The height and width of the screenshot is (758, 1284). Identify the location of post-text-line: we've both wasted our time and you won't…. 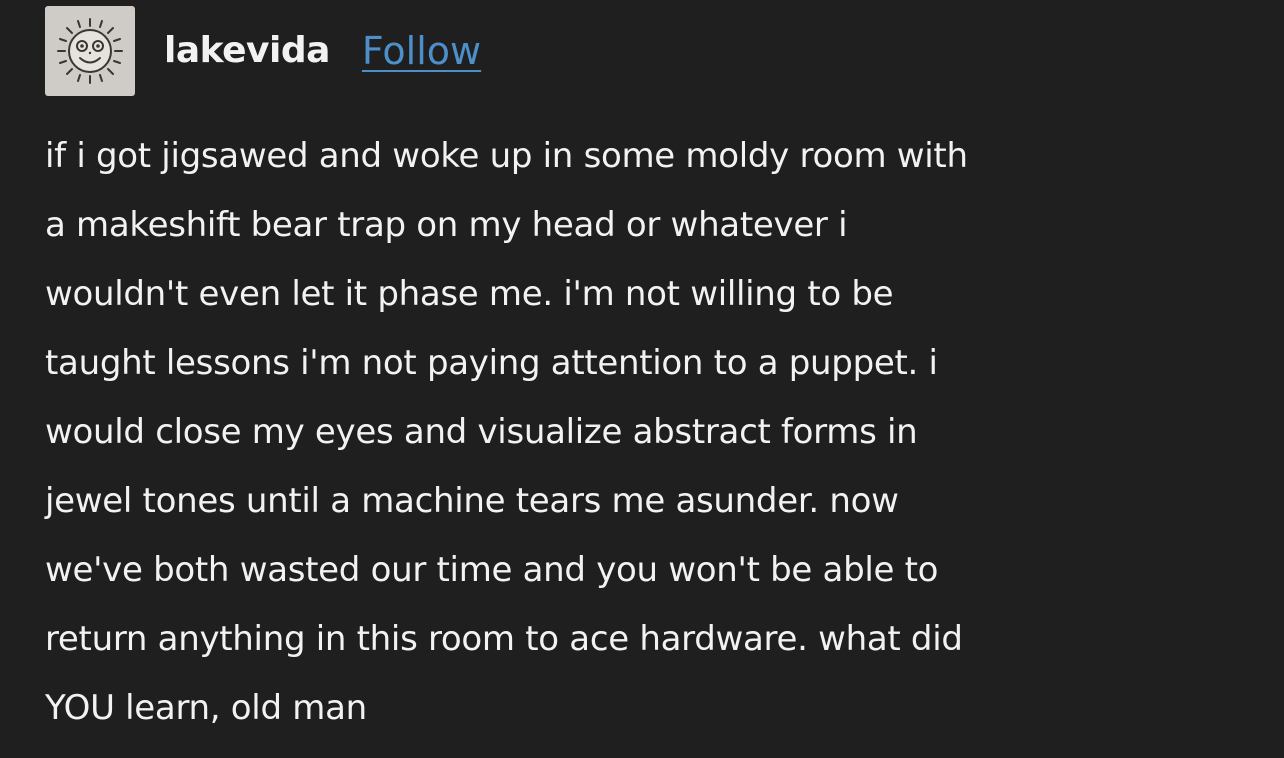
(492, 570).